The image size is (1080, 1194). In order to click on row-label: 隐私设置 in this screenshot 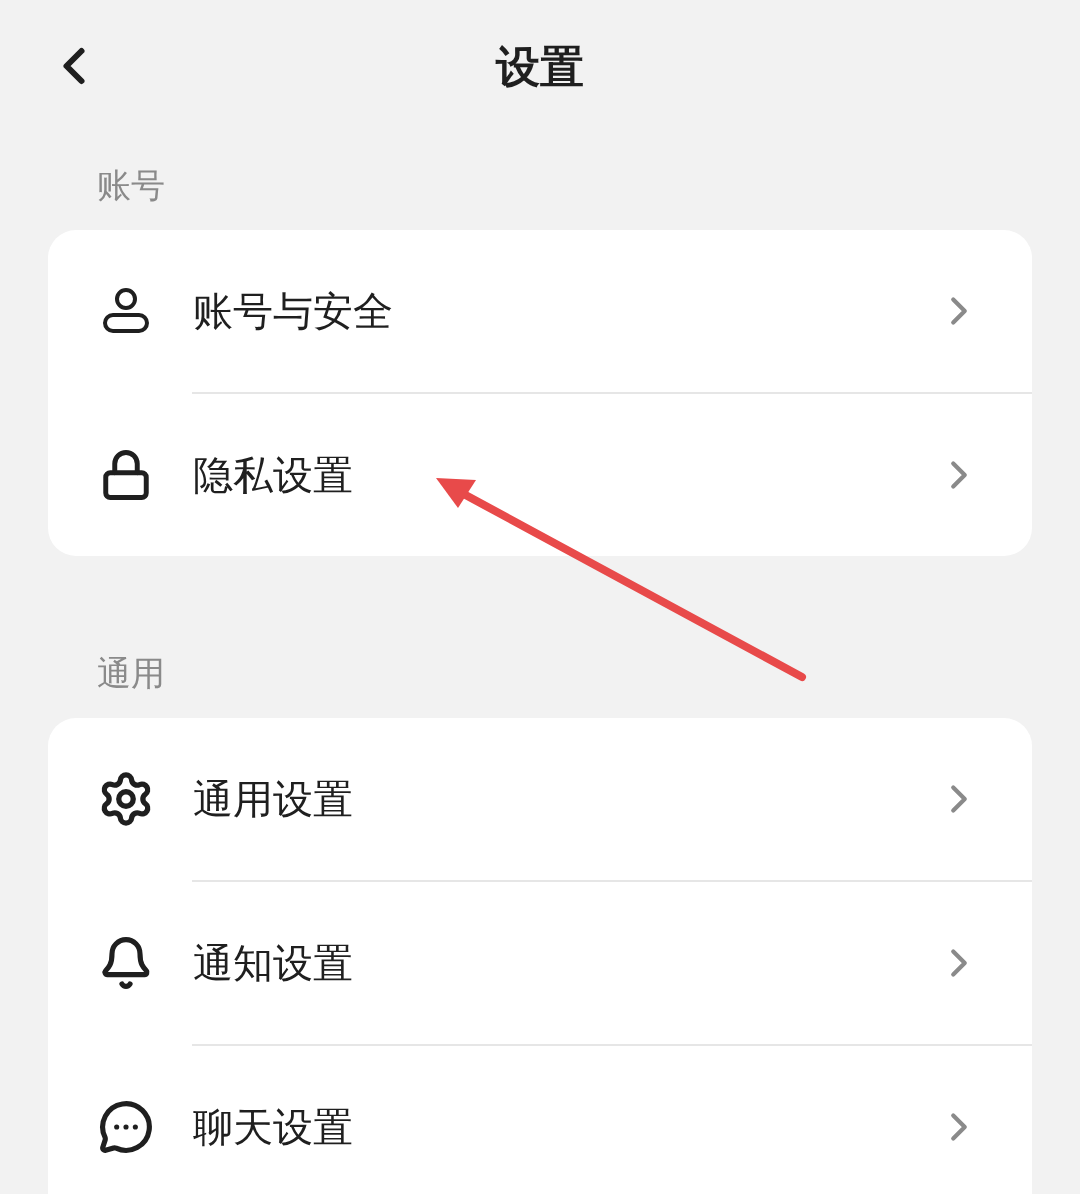, I will do `click(273, 475)`.